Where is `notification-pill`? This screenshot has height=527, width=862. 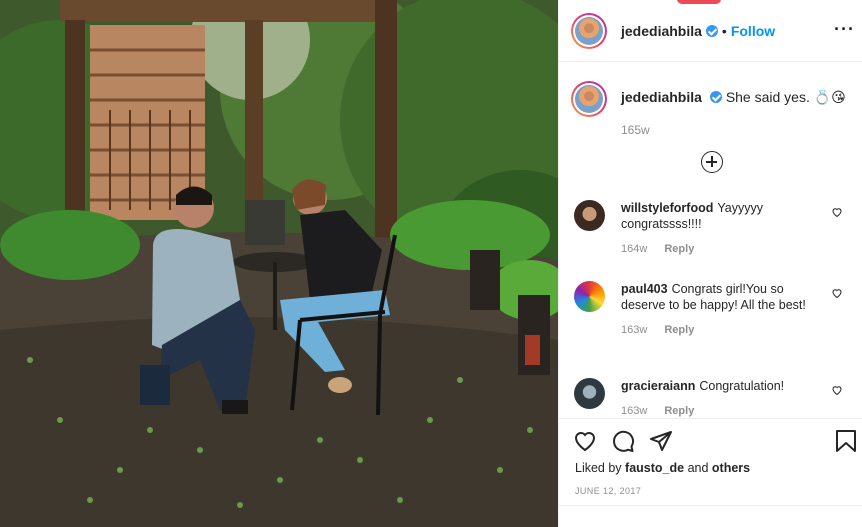 notification-pill is located at coordinates (699, 2).